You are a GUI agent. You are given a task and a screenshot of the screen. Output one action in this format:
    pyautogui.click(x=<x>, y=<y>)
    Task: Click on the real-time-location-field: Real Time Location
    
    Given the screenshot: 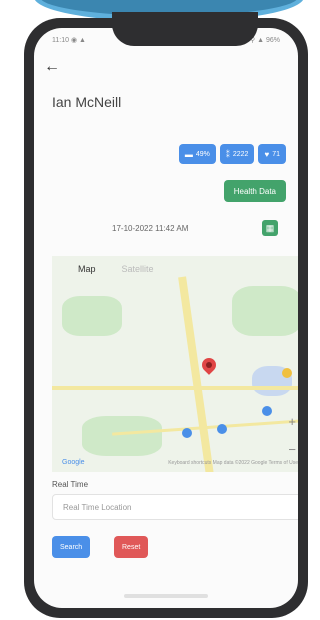 What is the action you would take?
    pyautogui.click(x=175, y=507)
    